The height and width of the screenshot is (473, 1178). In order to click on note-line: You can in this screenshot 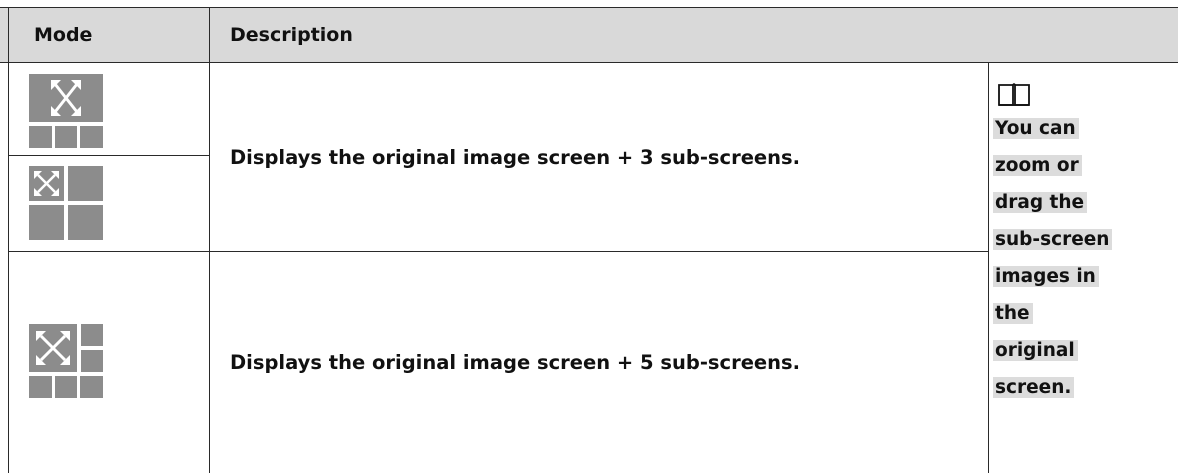, I will do `click(1083, 128)`.